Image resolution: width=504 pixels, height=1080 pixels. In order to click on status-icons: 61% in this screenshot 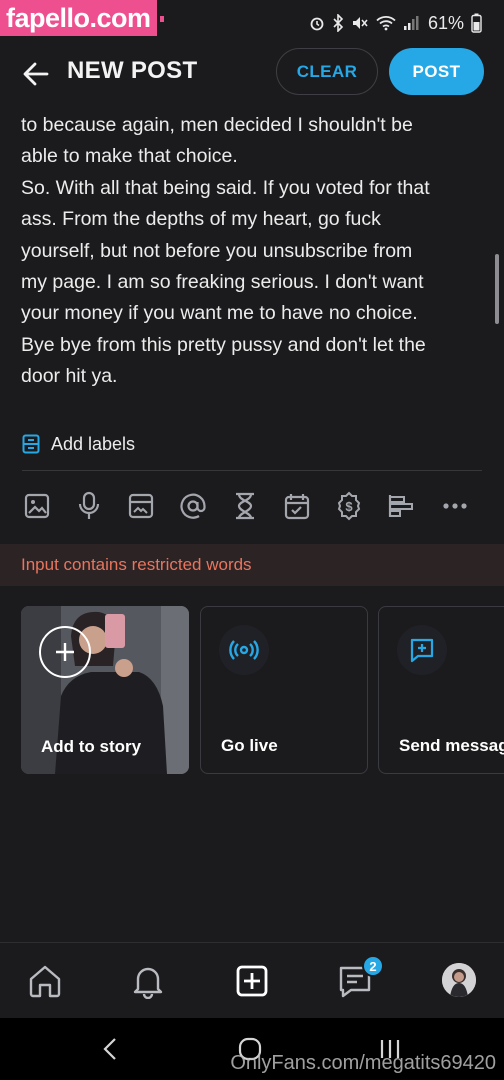, I will do `click(395, 23)`.